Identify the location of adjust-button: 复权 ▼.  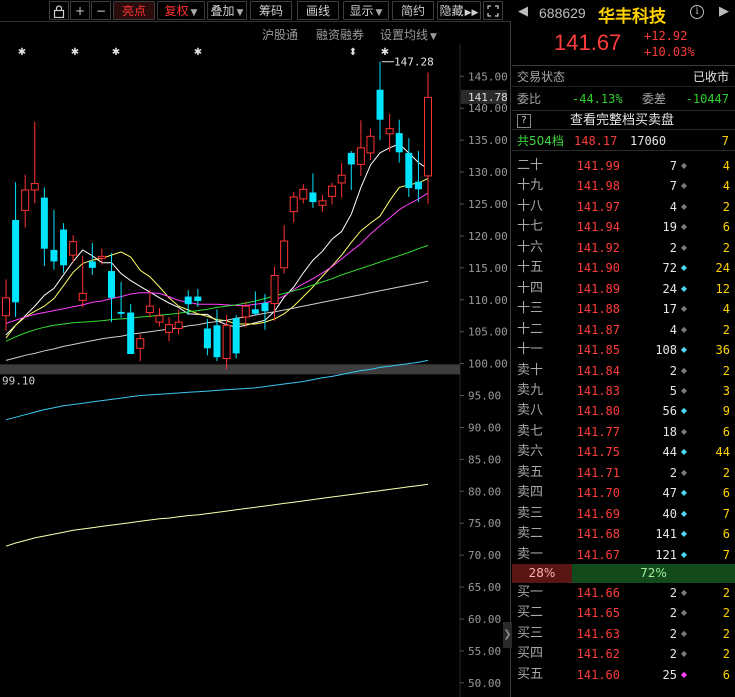
(181, 10).